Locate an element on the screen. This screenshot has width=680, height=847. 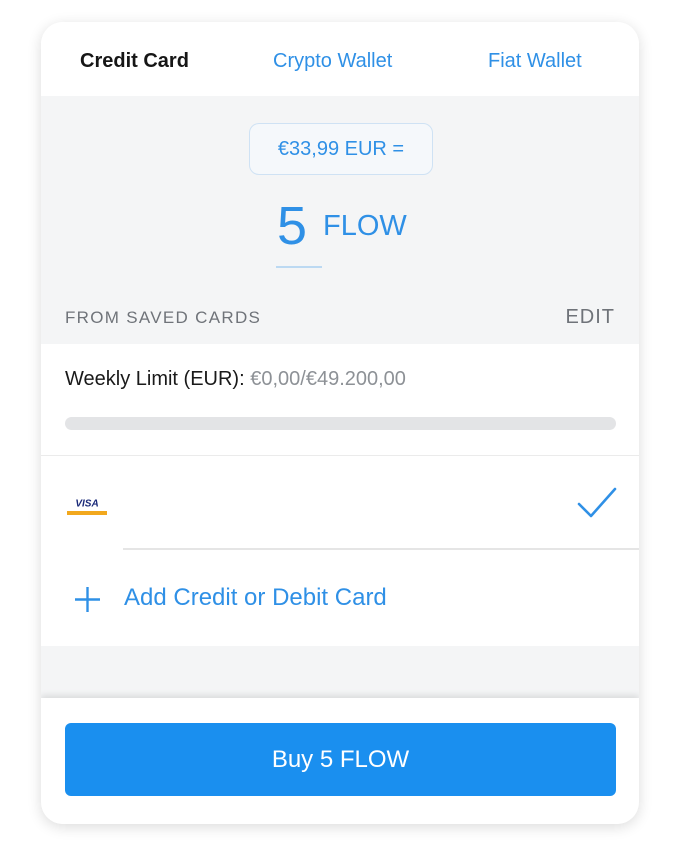
visa-card-text: VISA is located at coordinates (86, 504).